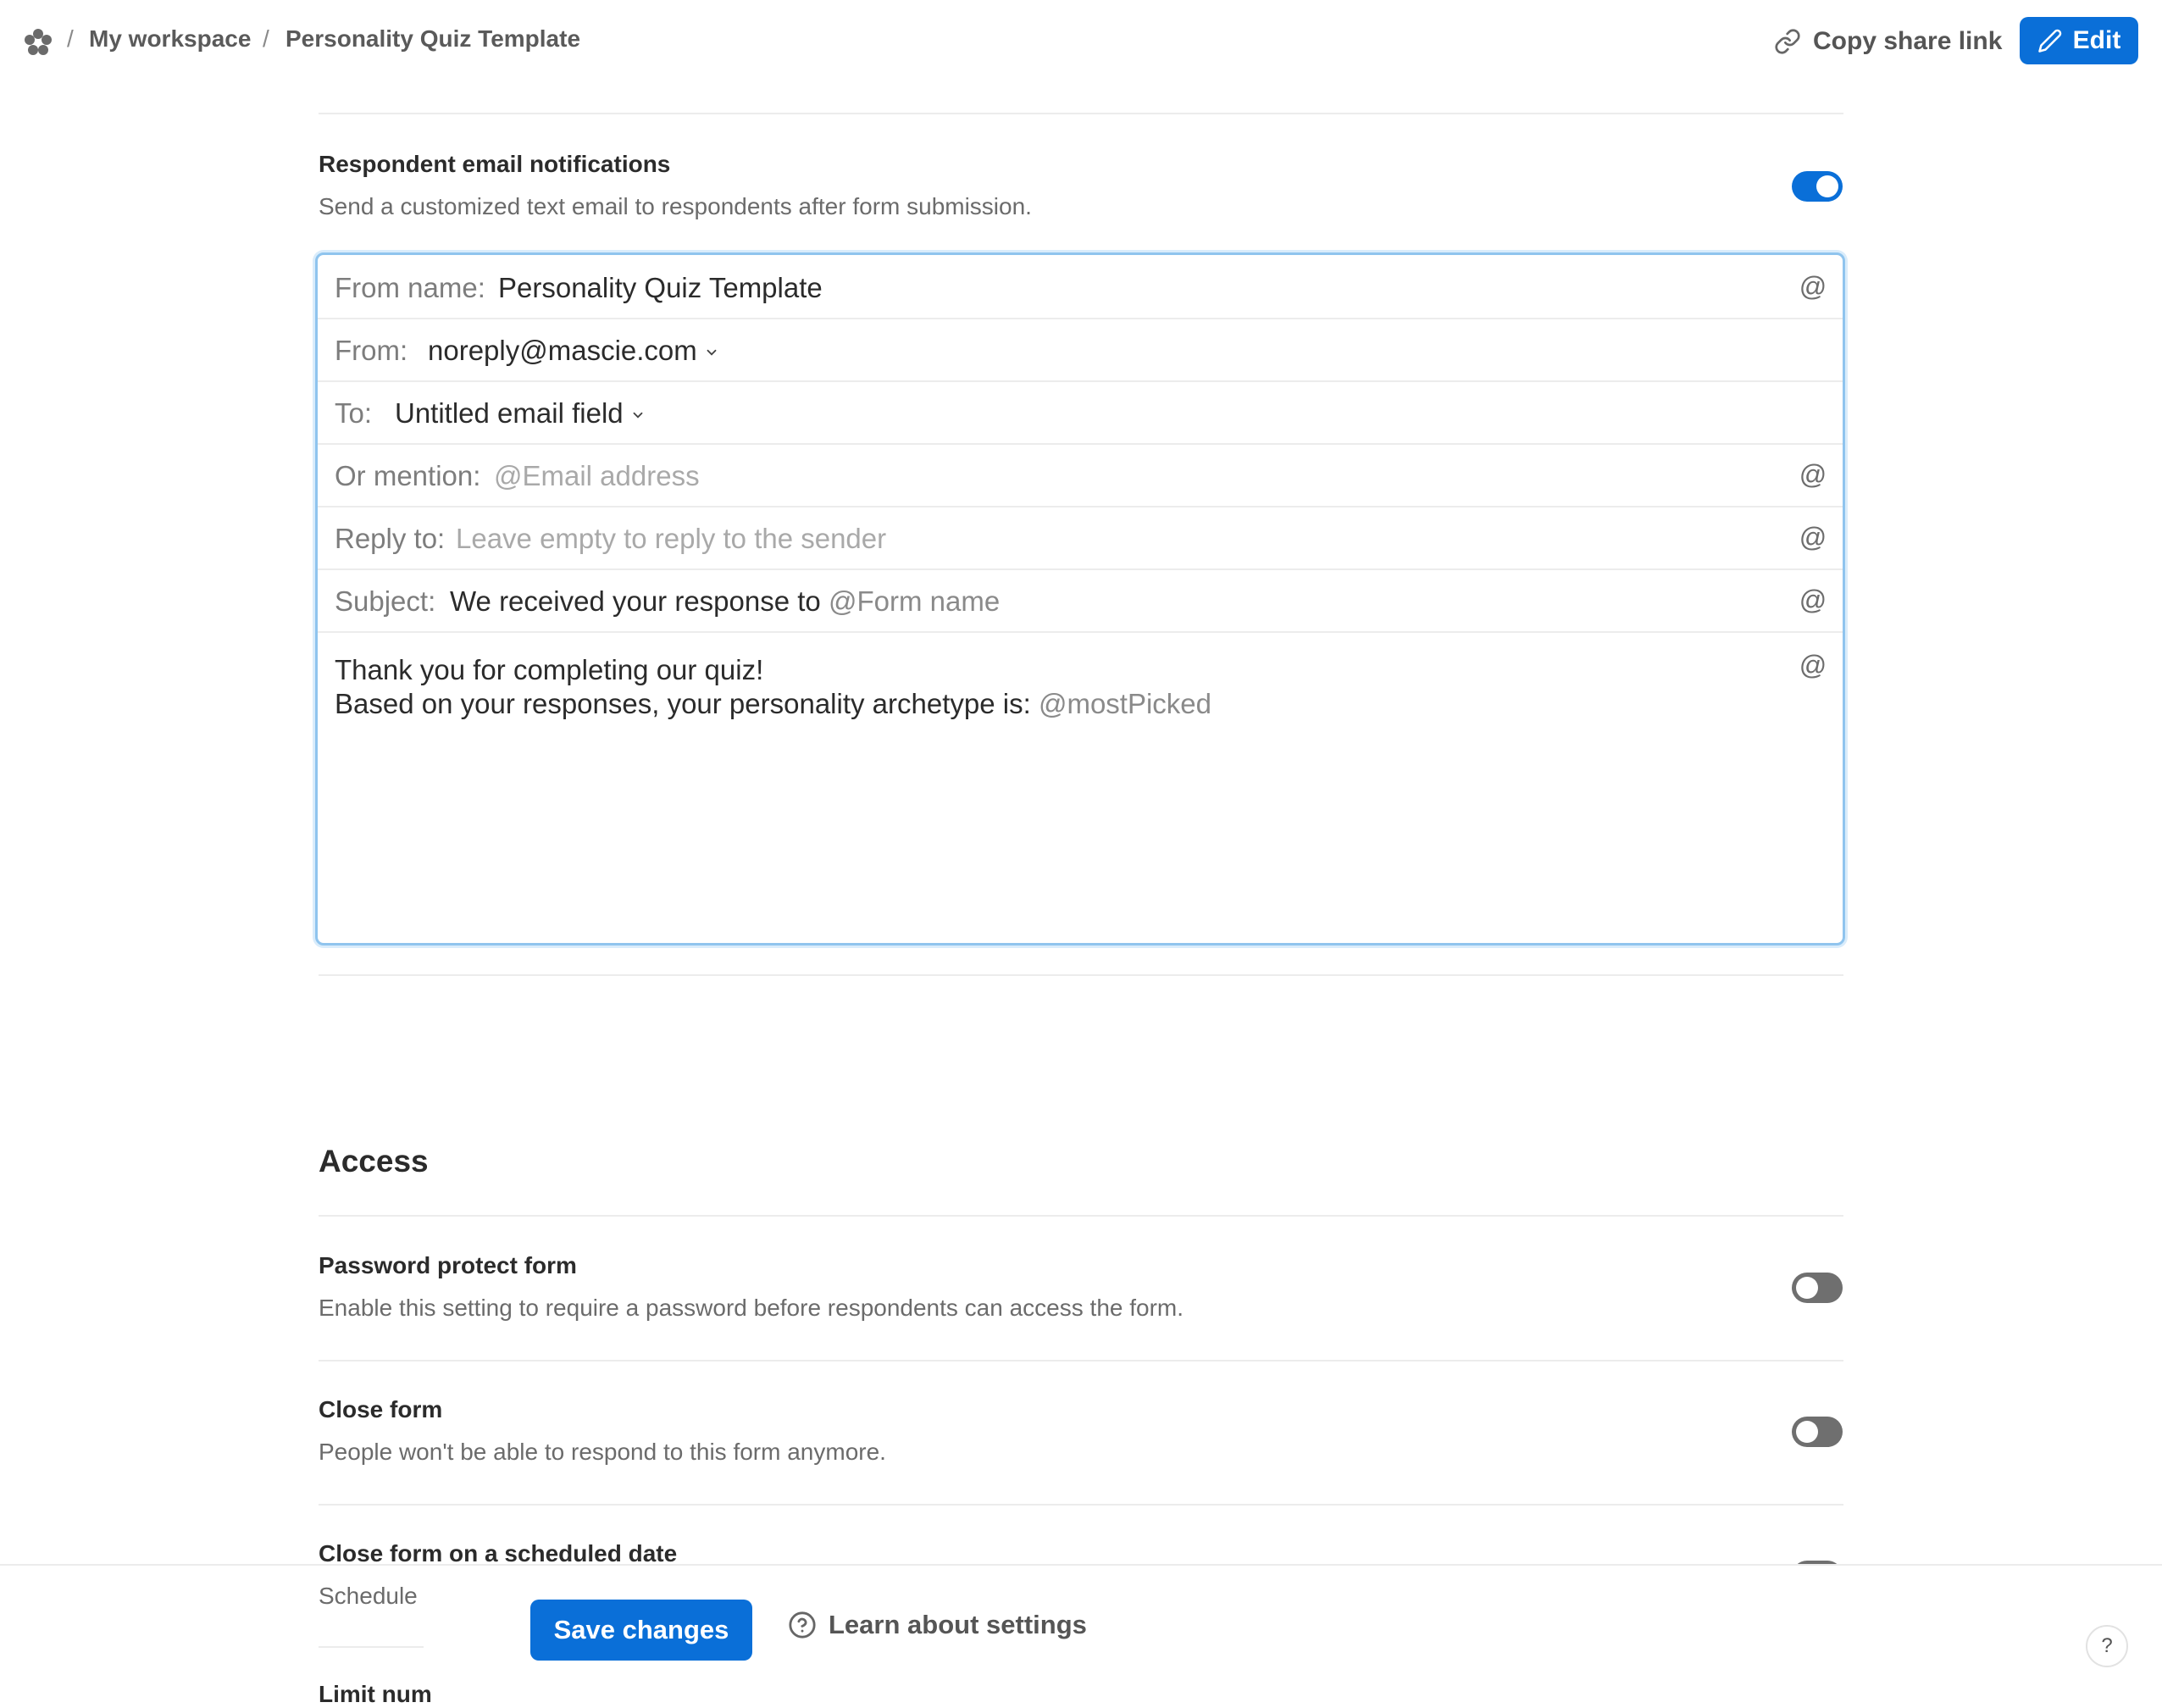  What do you see at coordinates (381, 1409) in the screenshot?
I see `close-form-title: Close form` at bounding box center [381, 1409].